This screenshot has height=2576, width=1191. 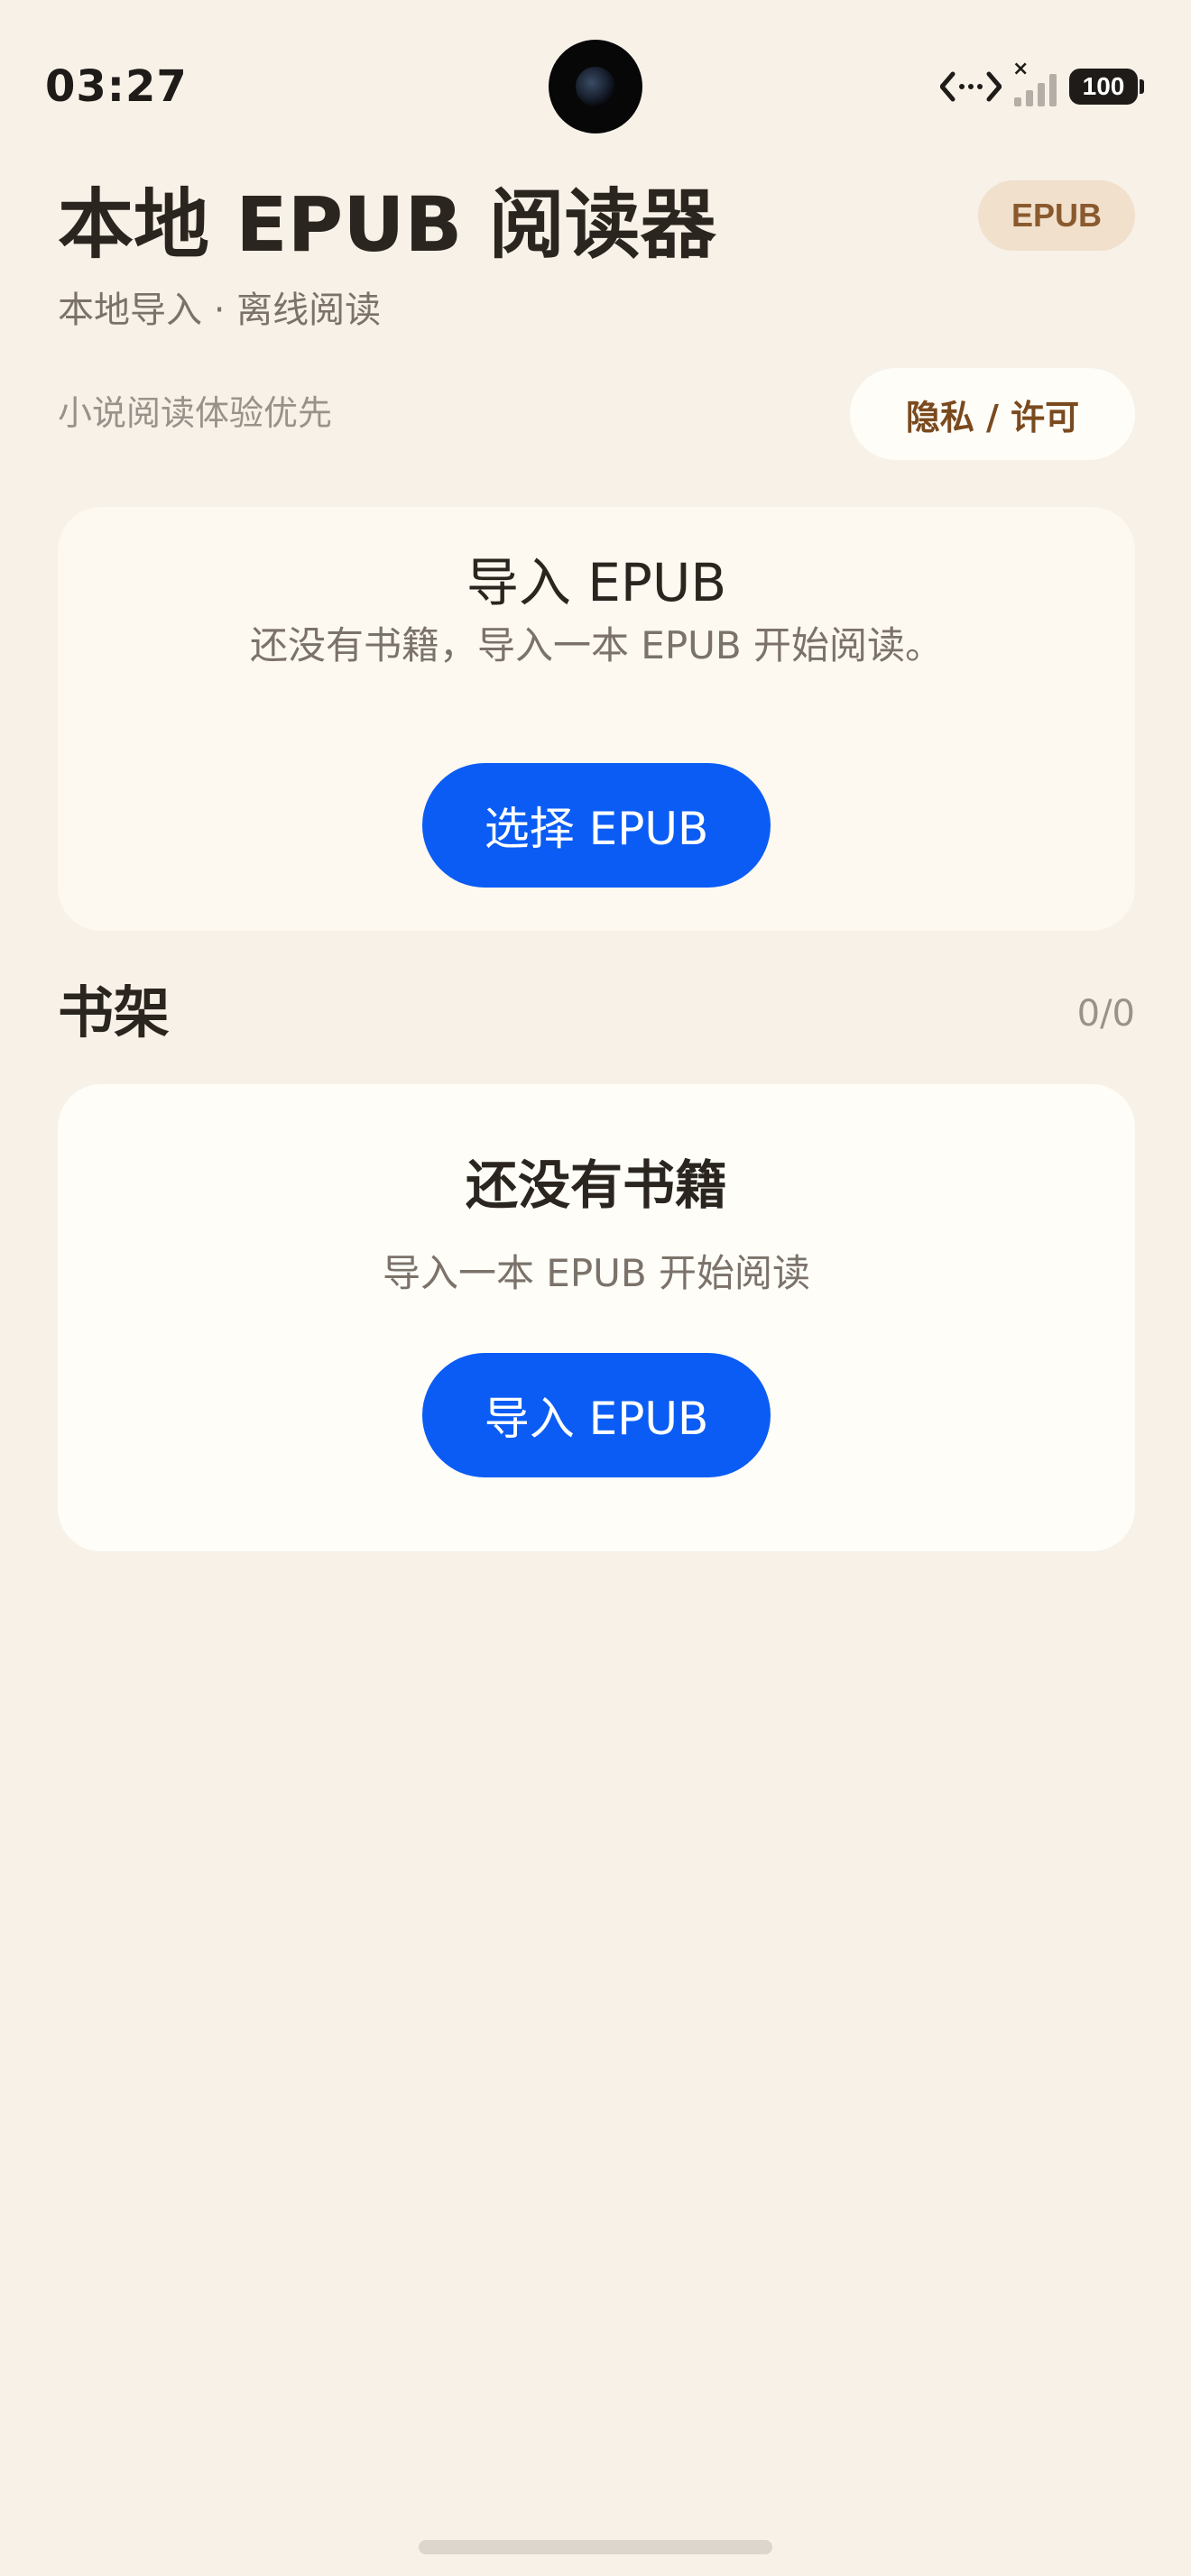 I want to click on no-signal-x-icon: ×, so click(x=1020, y=69).